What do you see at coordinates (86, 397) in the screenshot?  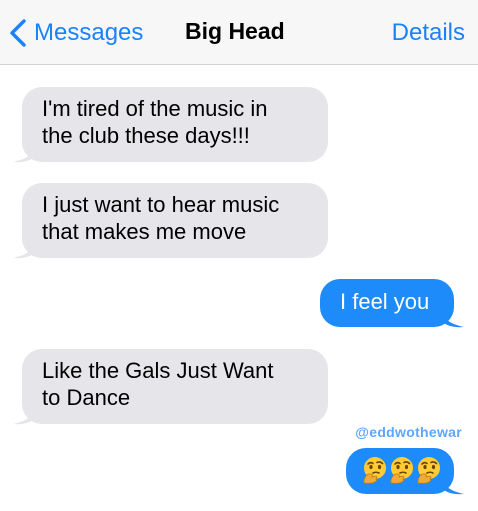 I see `message-line: to Dance` at bounding box center [86, 397].